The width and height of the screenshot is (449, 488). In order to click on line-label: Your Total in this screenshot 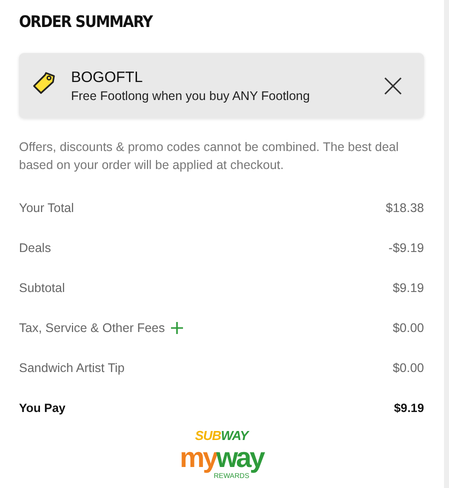, I will do `click(46, 208)`.